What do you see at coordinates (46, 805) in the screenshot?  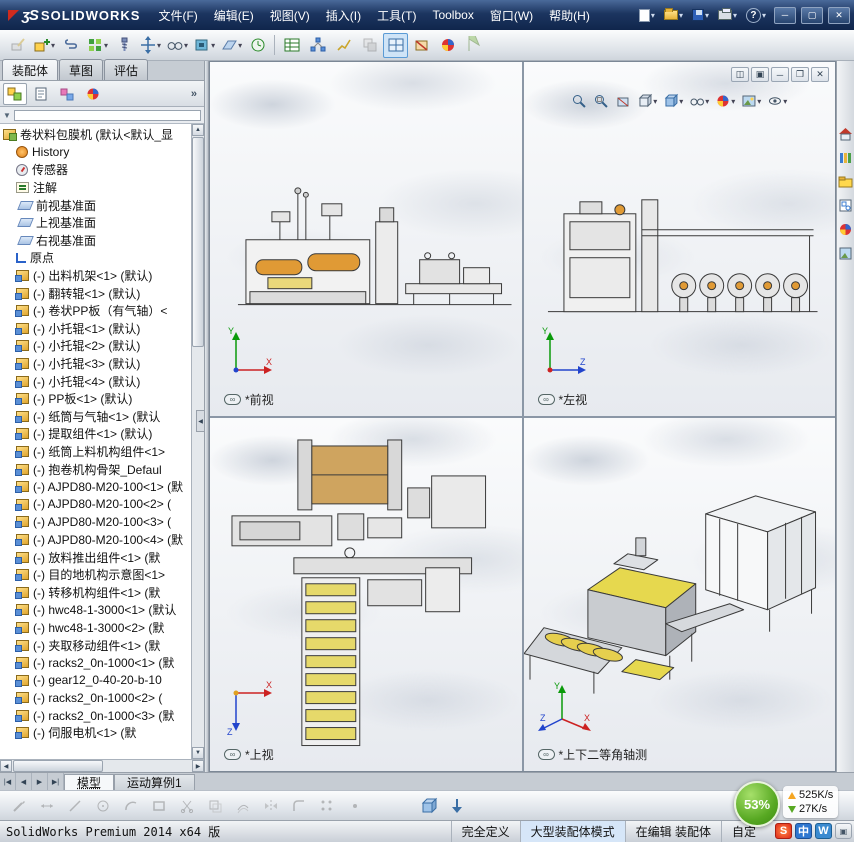 I see `smart-dimension-button` at bounding box center [46, 805].